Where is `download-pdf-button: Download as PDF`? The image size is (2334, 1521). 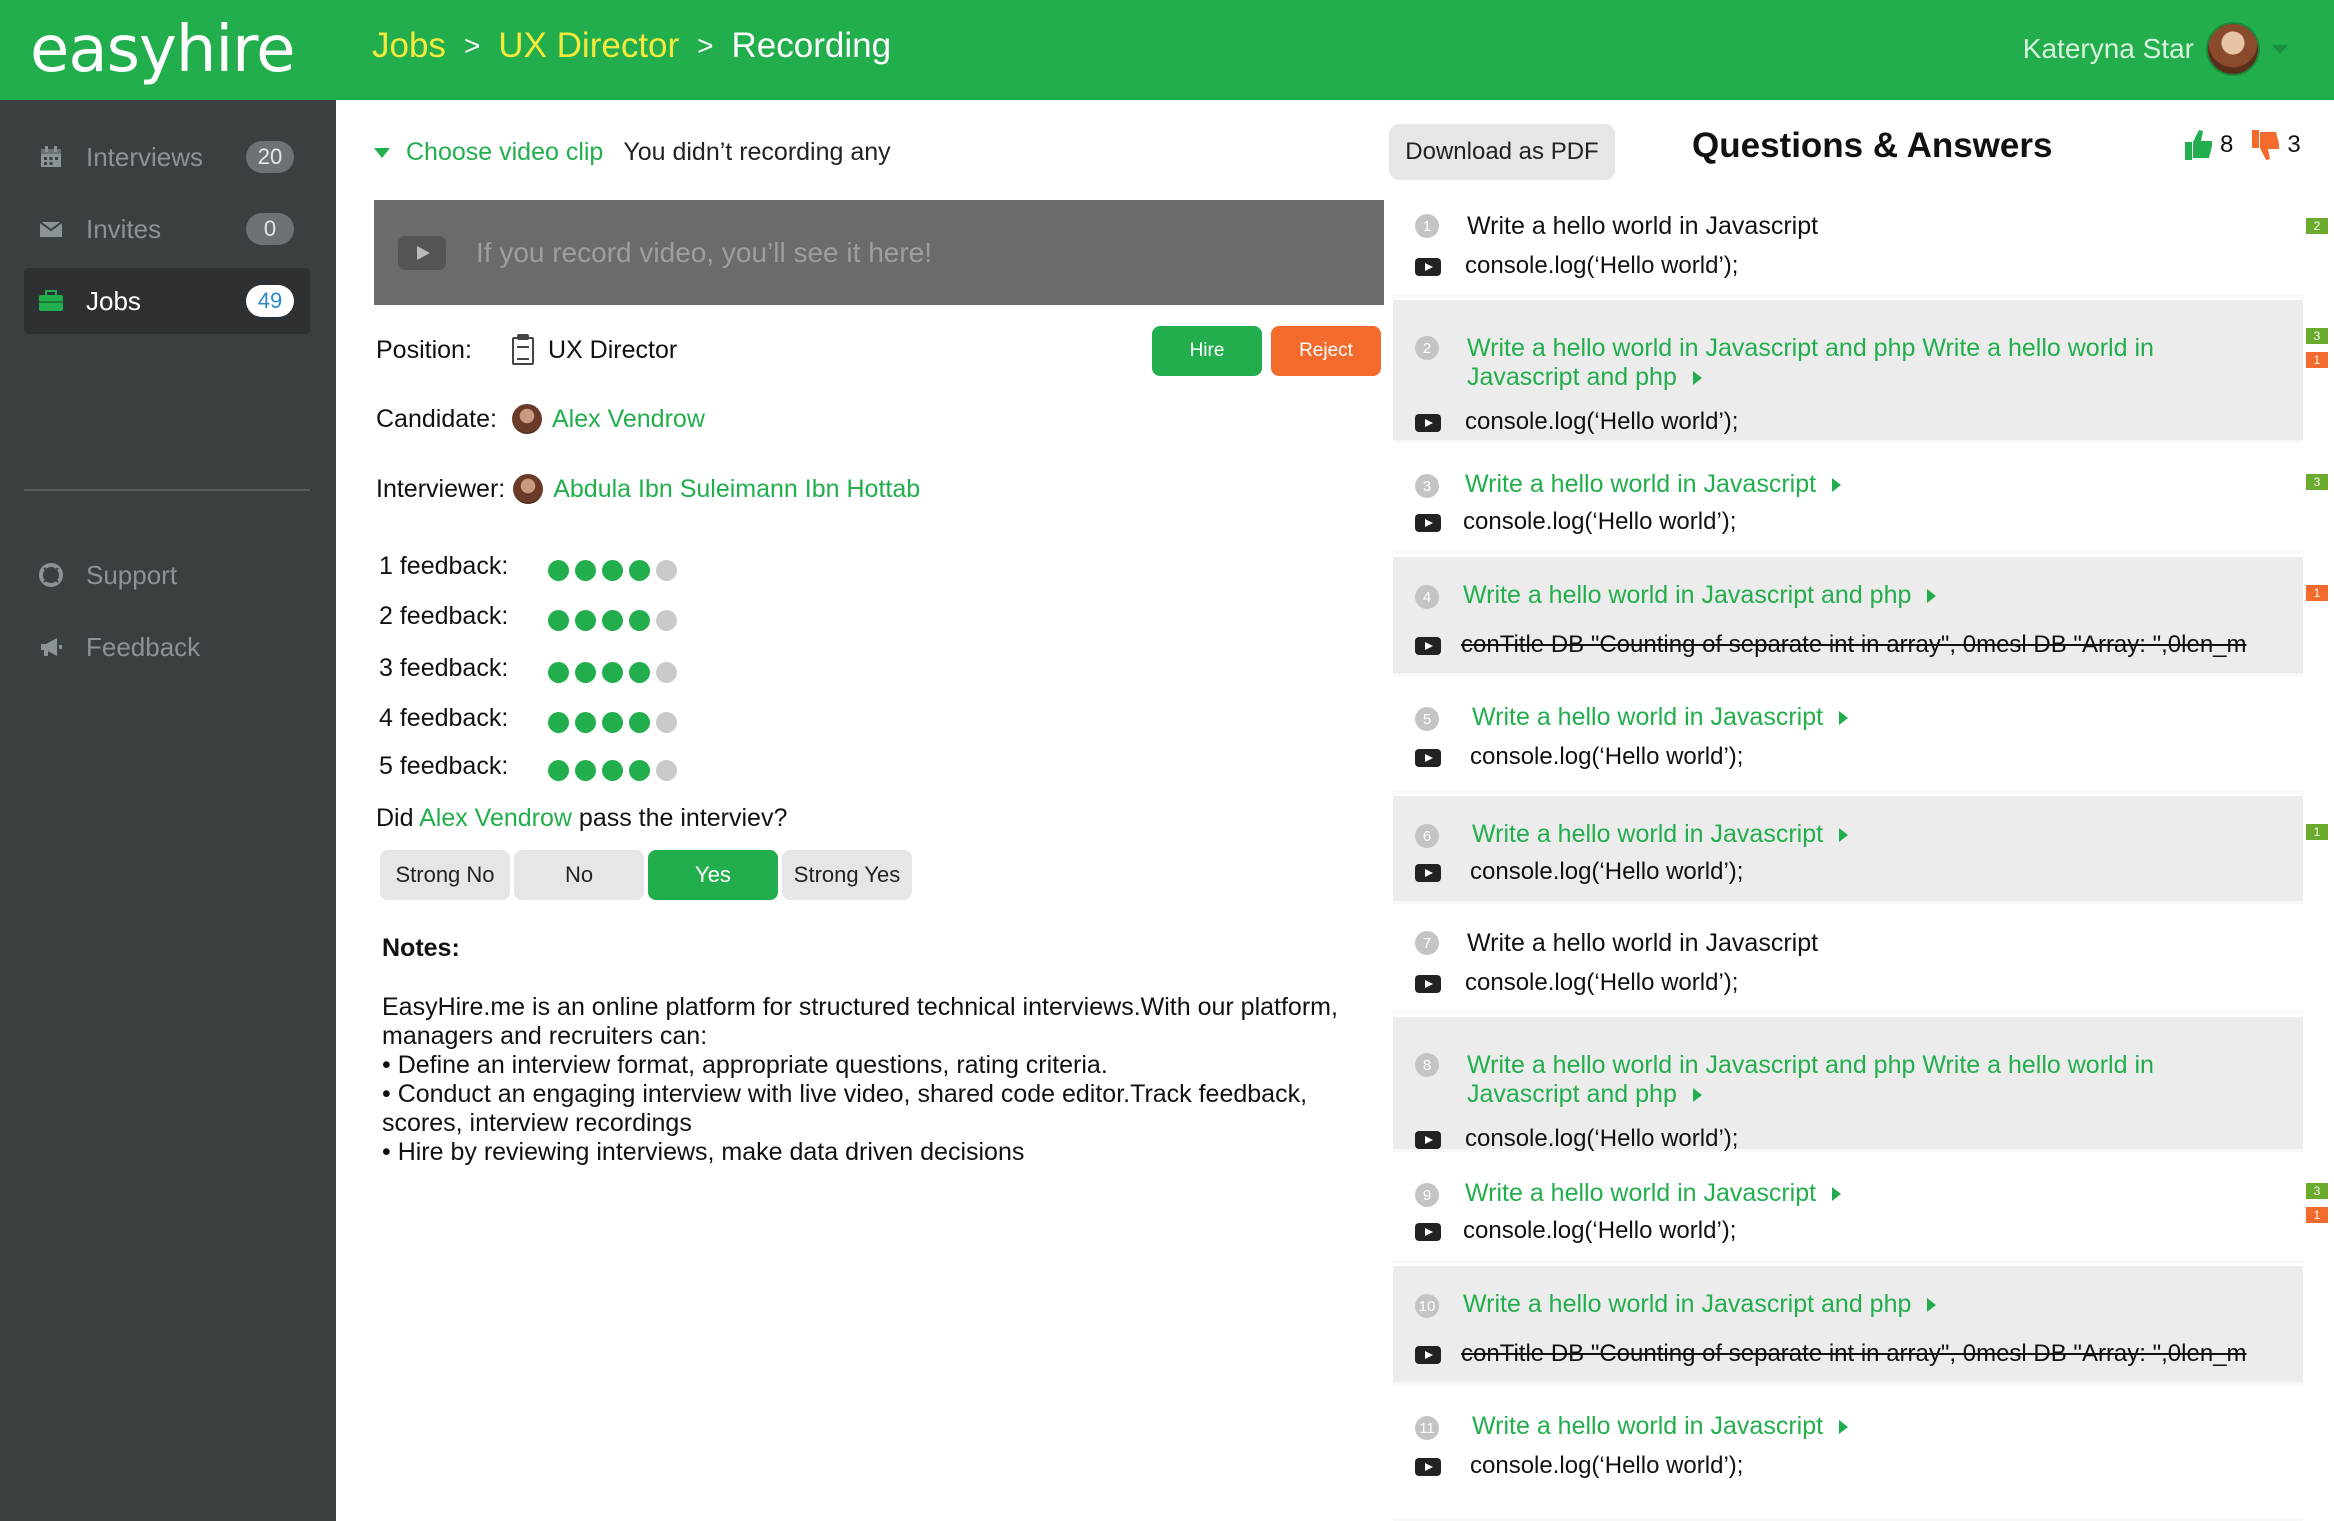 download-pdf-button: Download as PDF is located at coordinates (1502, 152).